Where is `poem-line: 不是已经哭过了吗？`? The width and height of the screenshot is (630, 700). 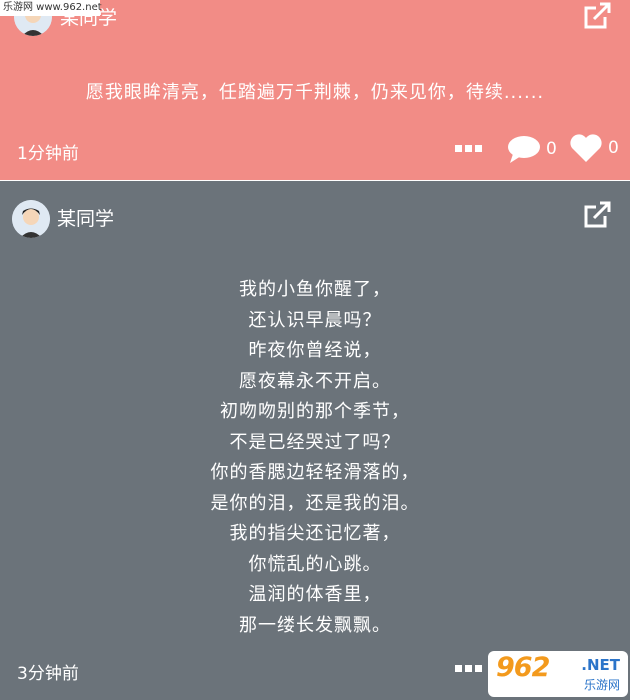 poem-line: 不是已经哭过了吗？ is located at coordinates (315, 442).